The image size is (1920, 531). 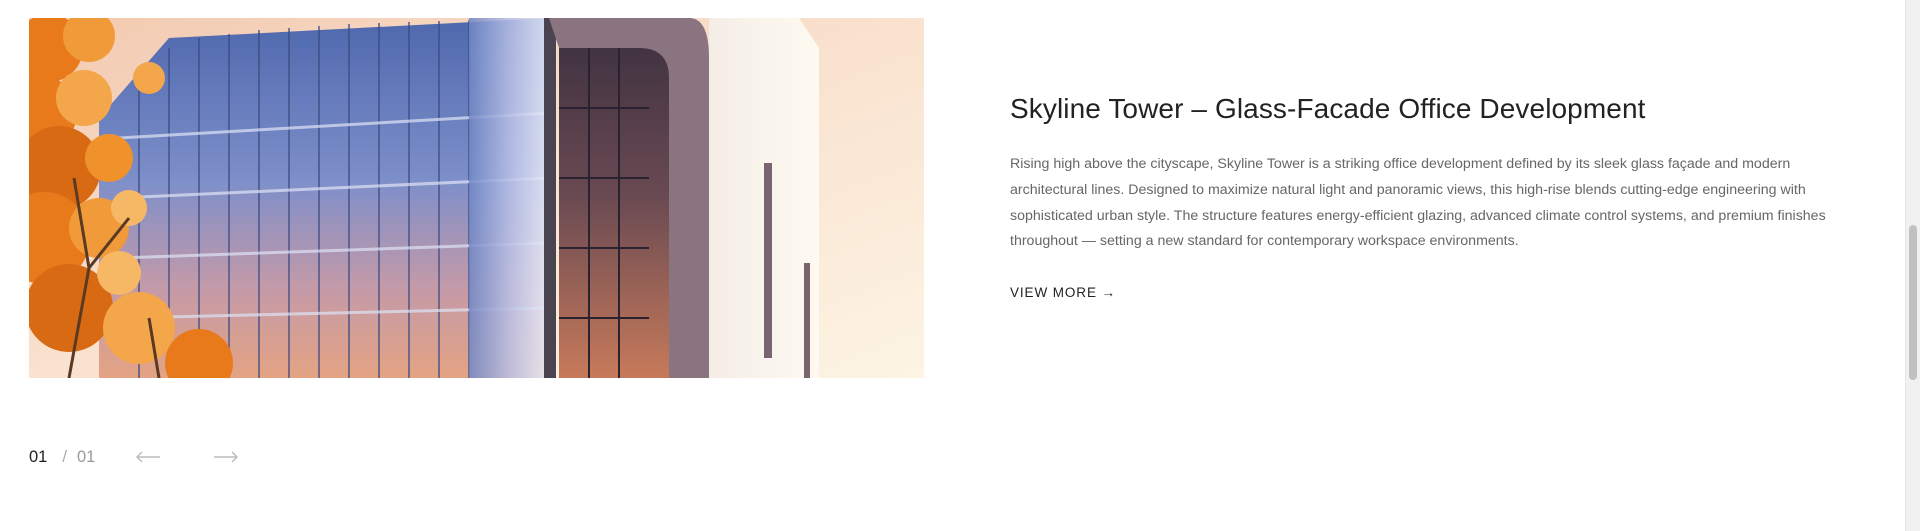 I want to click on view-more-link: VIEW MORE →, so click(x=1063, y=292).